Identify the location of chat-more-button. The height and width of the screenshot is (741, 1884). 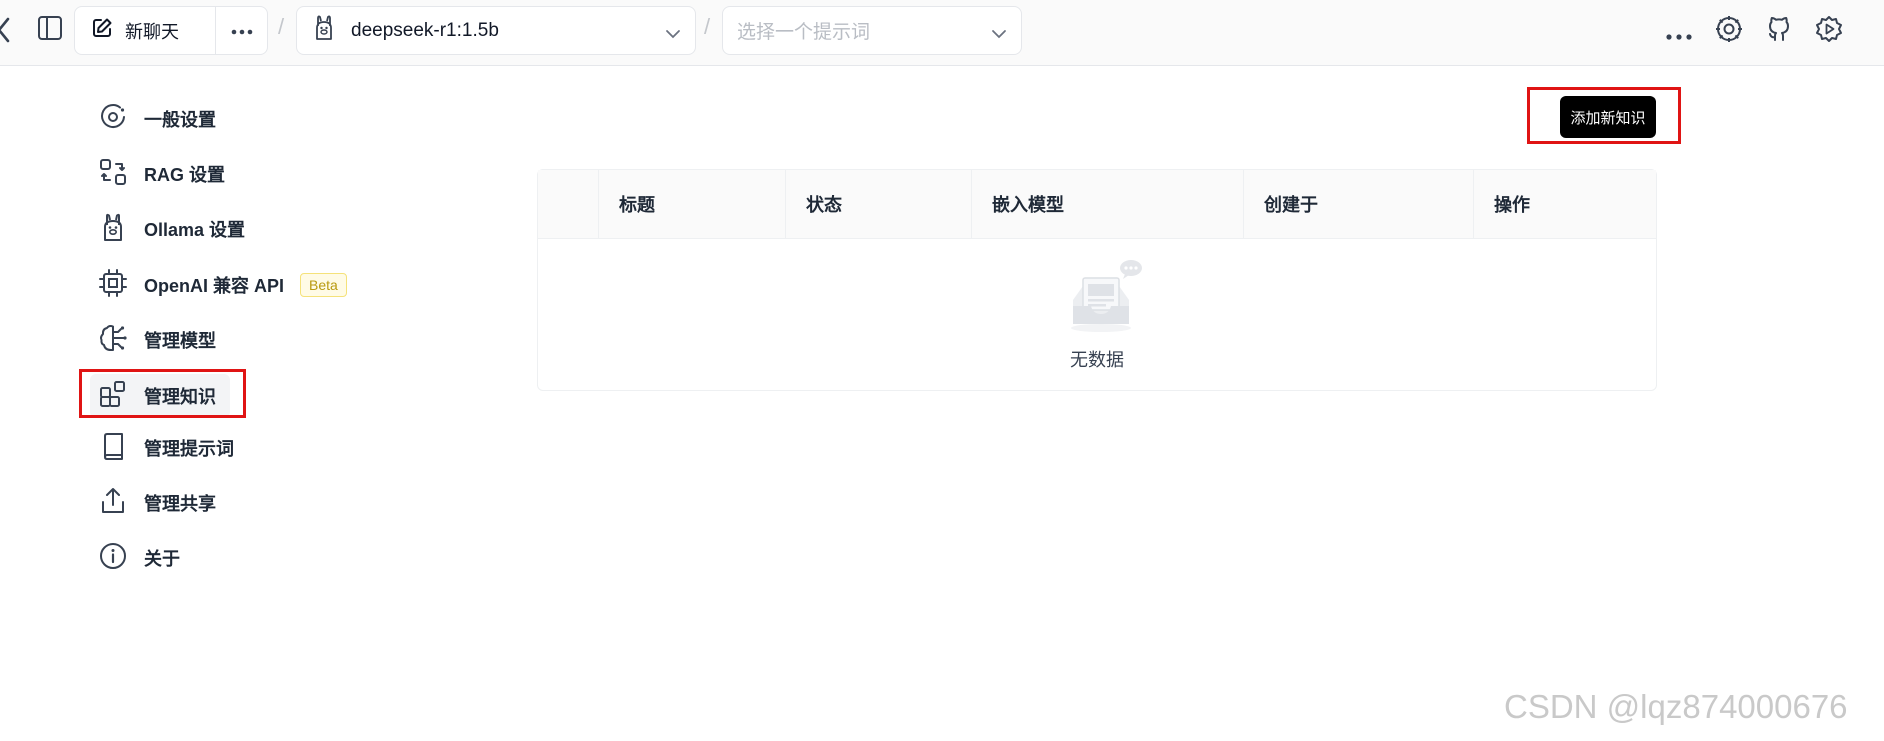
(241, 30).